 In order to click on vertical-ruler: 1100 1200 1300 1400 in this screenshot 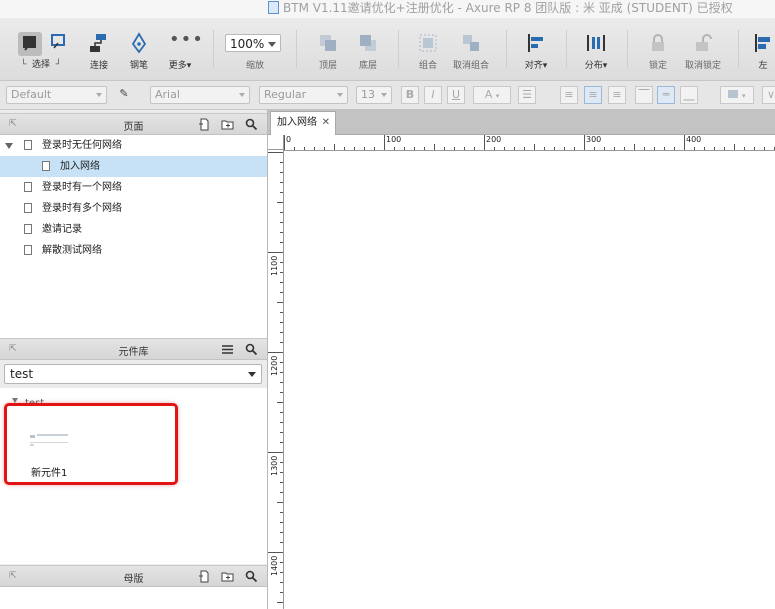, I will do `click(276, 379)`.